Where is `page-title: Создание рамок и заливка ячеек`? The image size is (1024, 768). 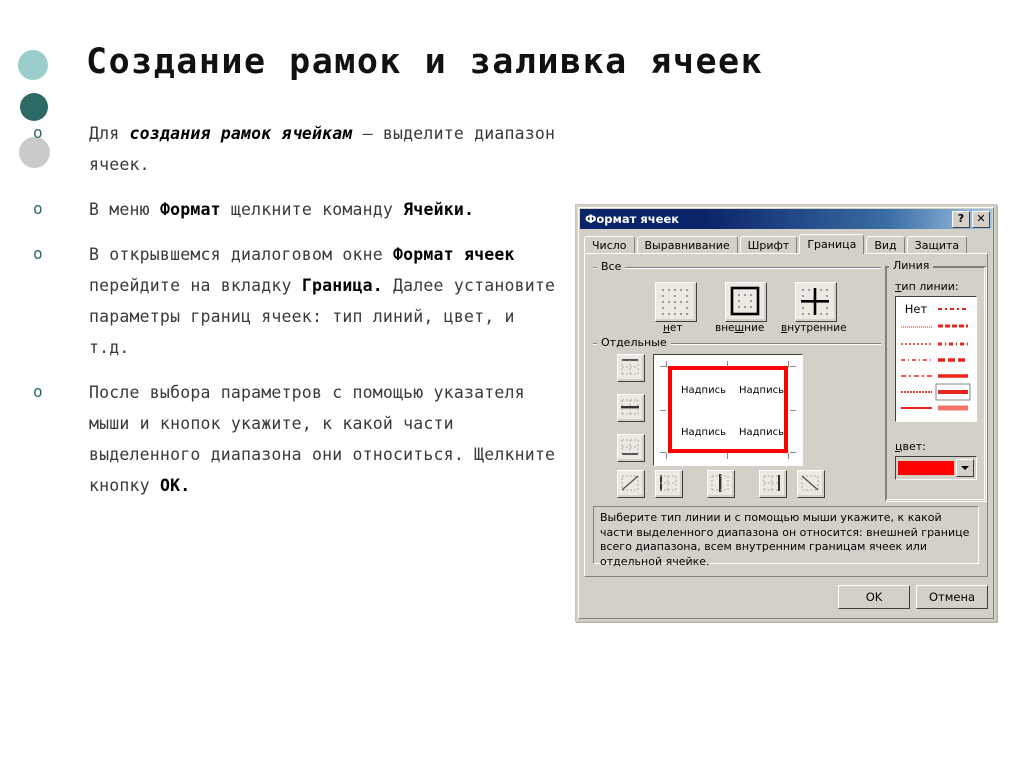 page-title: Создание рамок и заливка ячеек is located at coordinates (425, 62).